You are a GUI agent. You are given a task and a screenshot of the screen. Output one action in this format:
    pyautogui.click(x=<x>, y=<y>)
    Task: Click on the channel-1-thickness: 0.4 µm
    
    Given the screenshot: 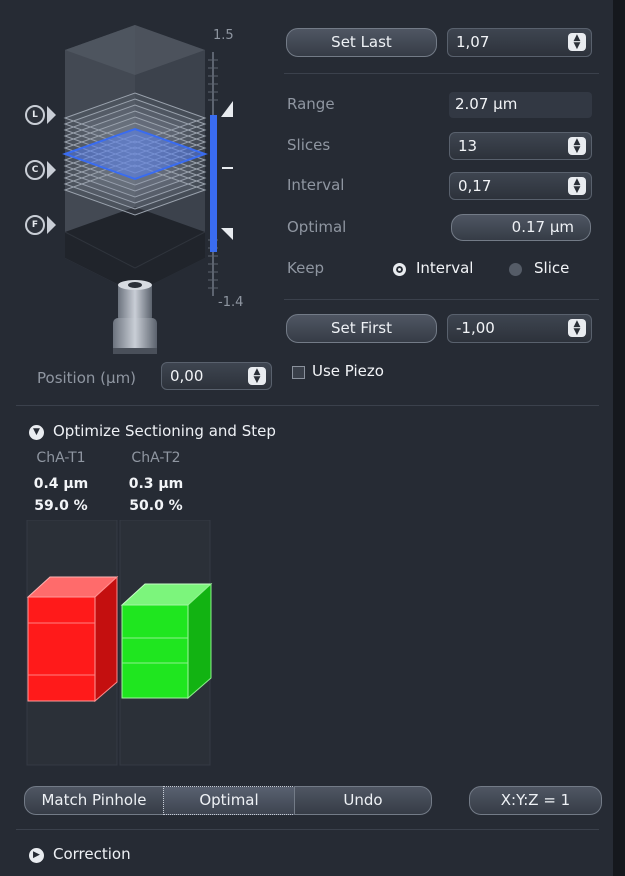 What is the action you would take?
    pyautogui.click(x=61, y=484)
    